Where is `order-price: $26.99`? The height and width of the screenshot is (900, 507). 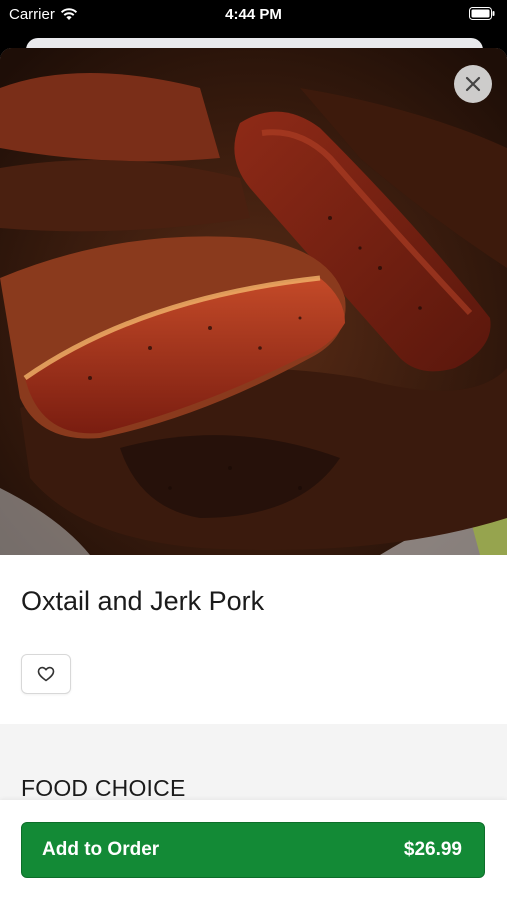
order-price: $26.99 is located at coordinates (432, 849).